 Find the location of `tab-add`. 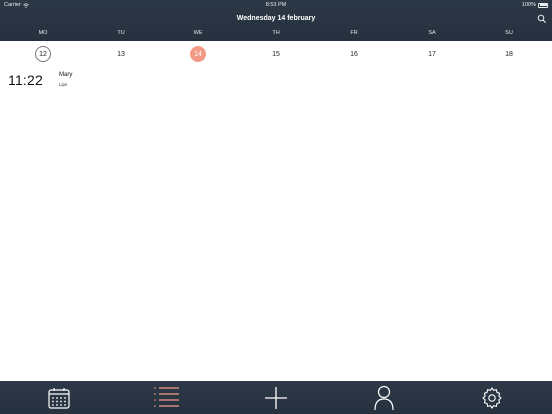

tab-add is located at coordinates (276, 397).